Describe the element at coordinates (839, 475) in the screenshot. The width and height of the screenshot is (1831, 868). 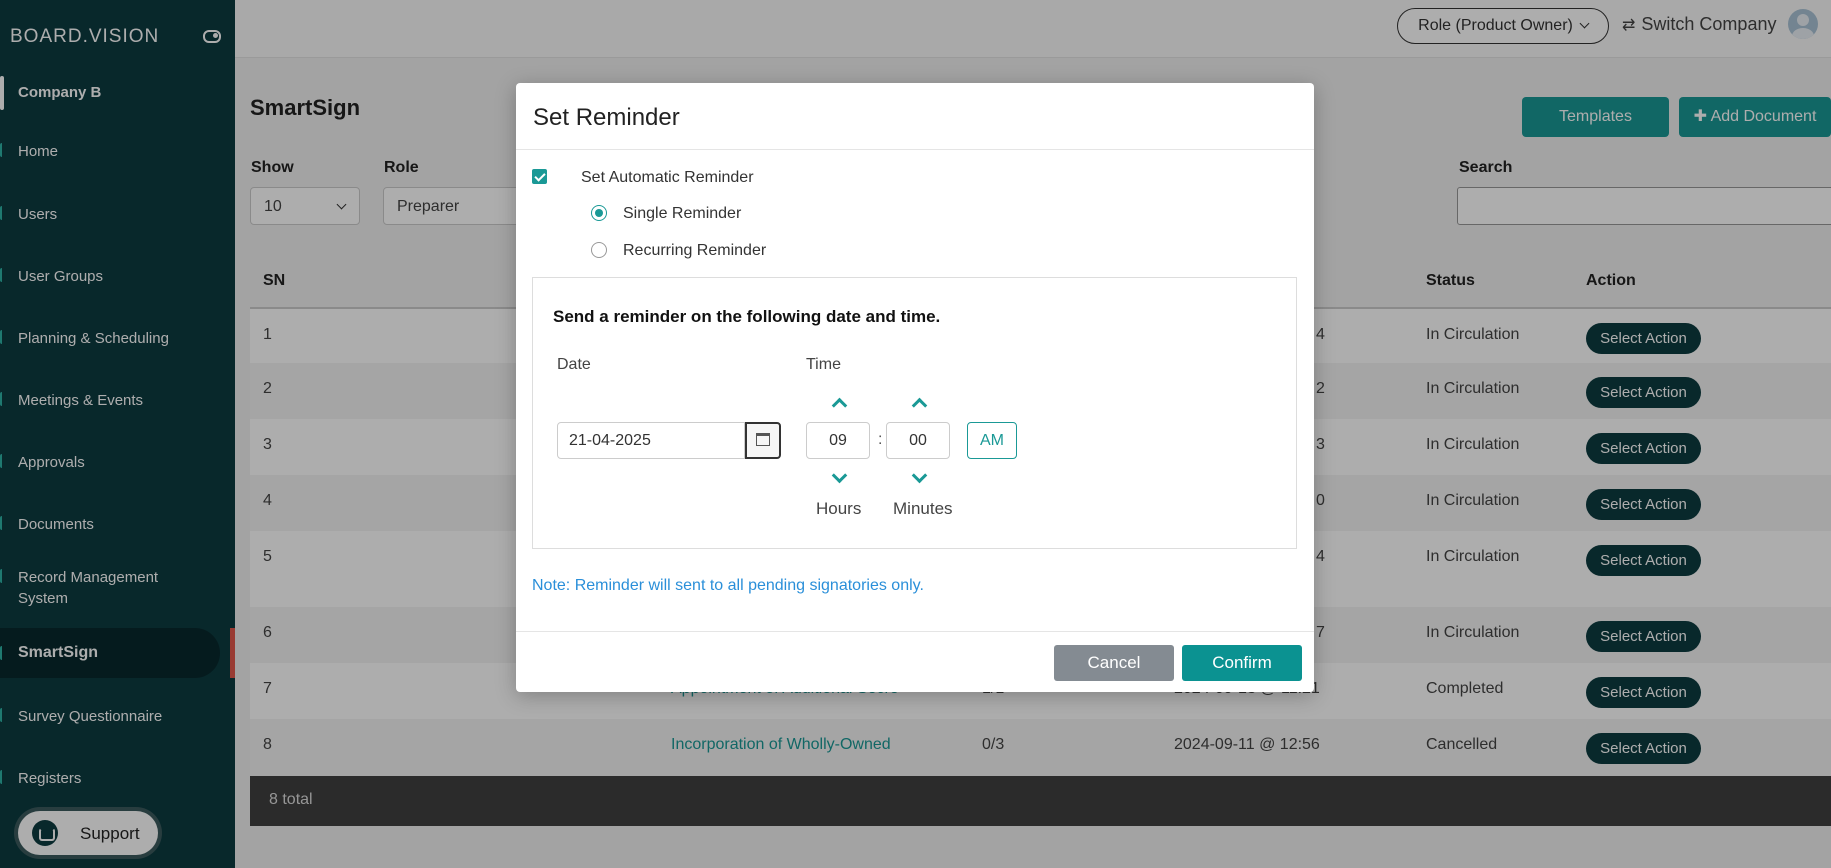
I see `hours-down-icon` at that location.